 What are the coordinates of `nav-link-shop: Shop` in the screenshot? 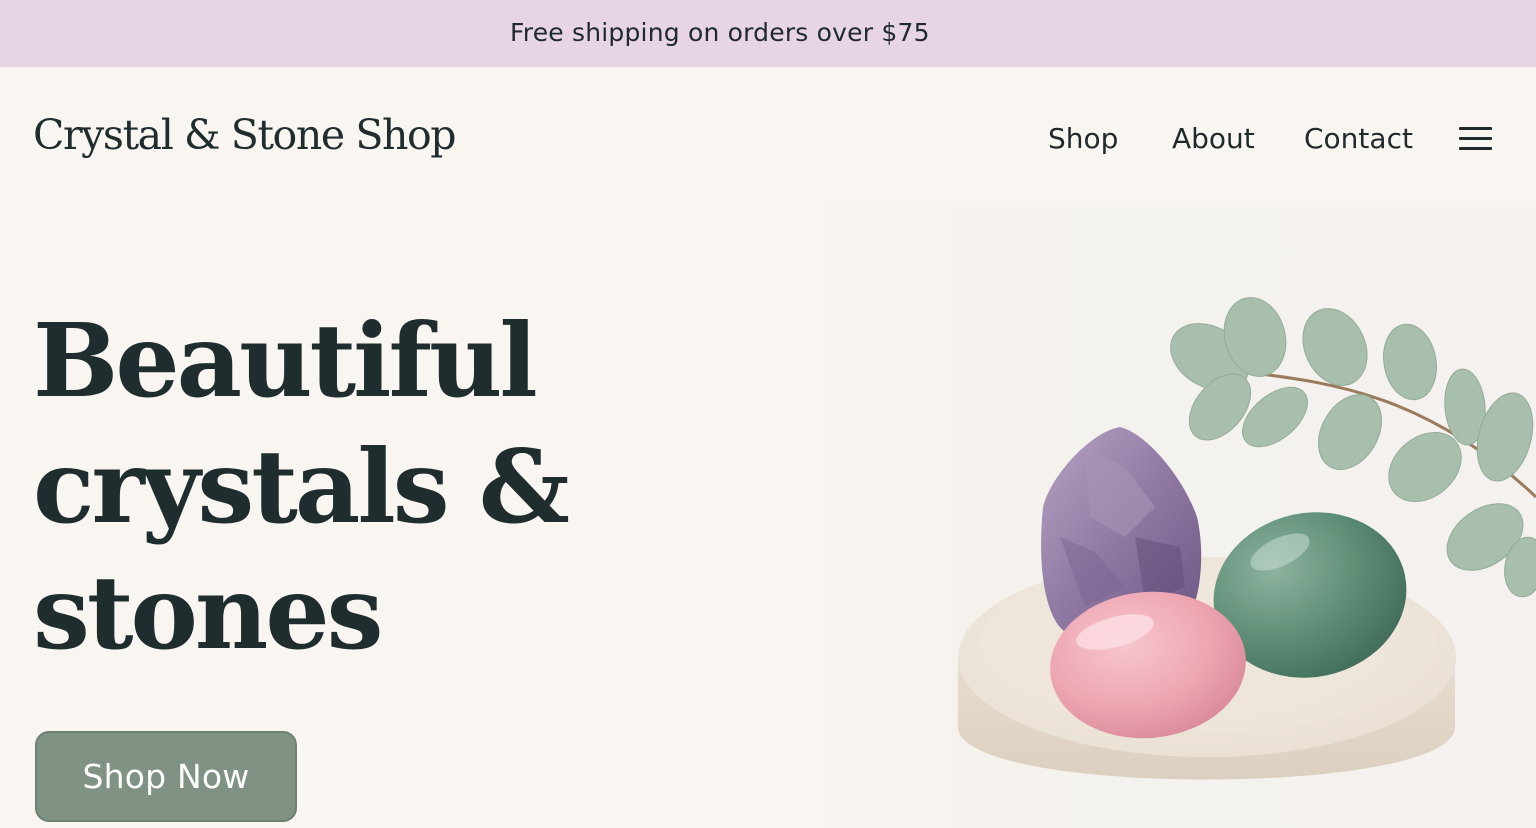 It's located at (1083, 138).